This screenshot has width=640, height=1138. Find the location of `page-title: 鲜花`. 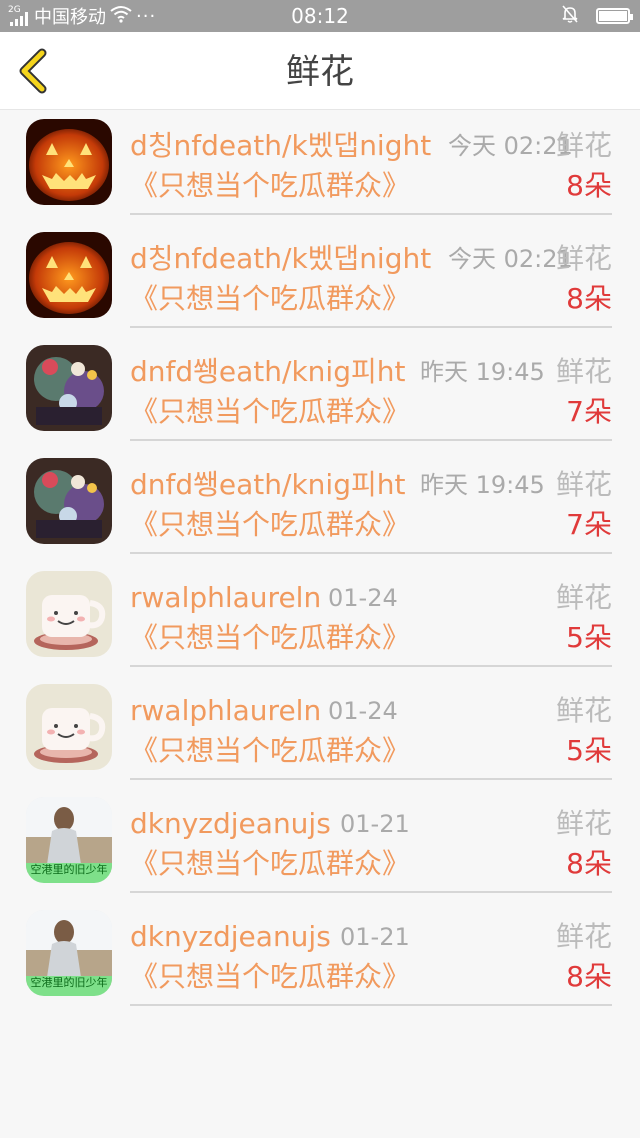

page-title: 鲜花 is located at coordinates (320, 72).